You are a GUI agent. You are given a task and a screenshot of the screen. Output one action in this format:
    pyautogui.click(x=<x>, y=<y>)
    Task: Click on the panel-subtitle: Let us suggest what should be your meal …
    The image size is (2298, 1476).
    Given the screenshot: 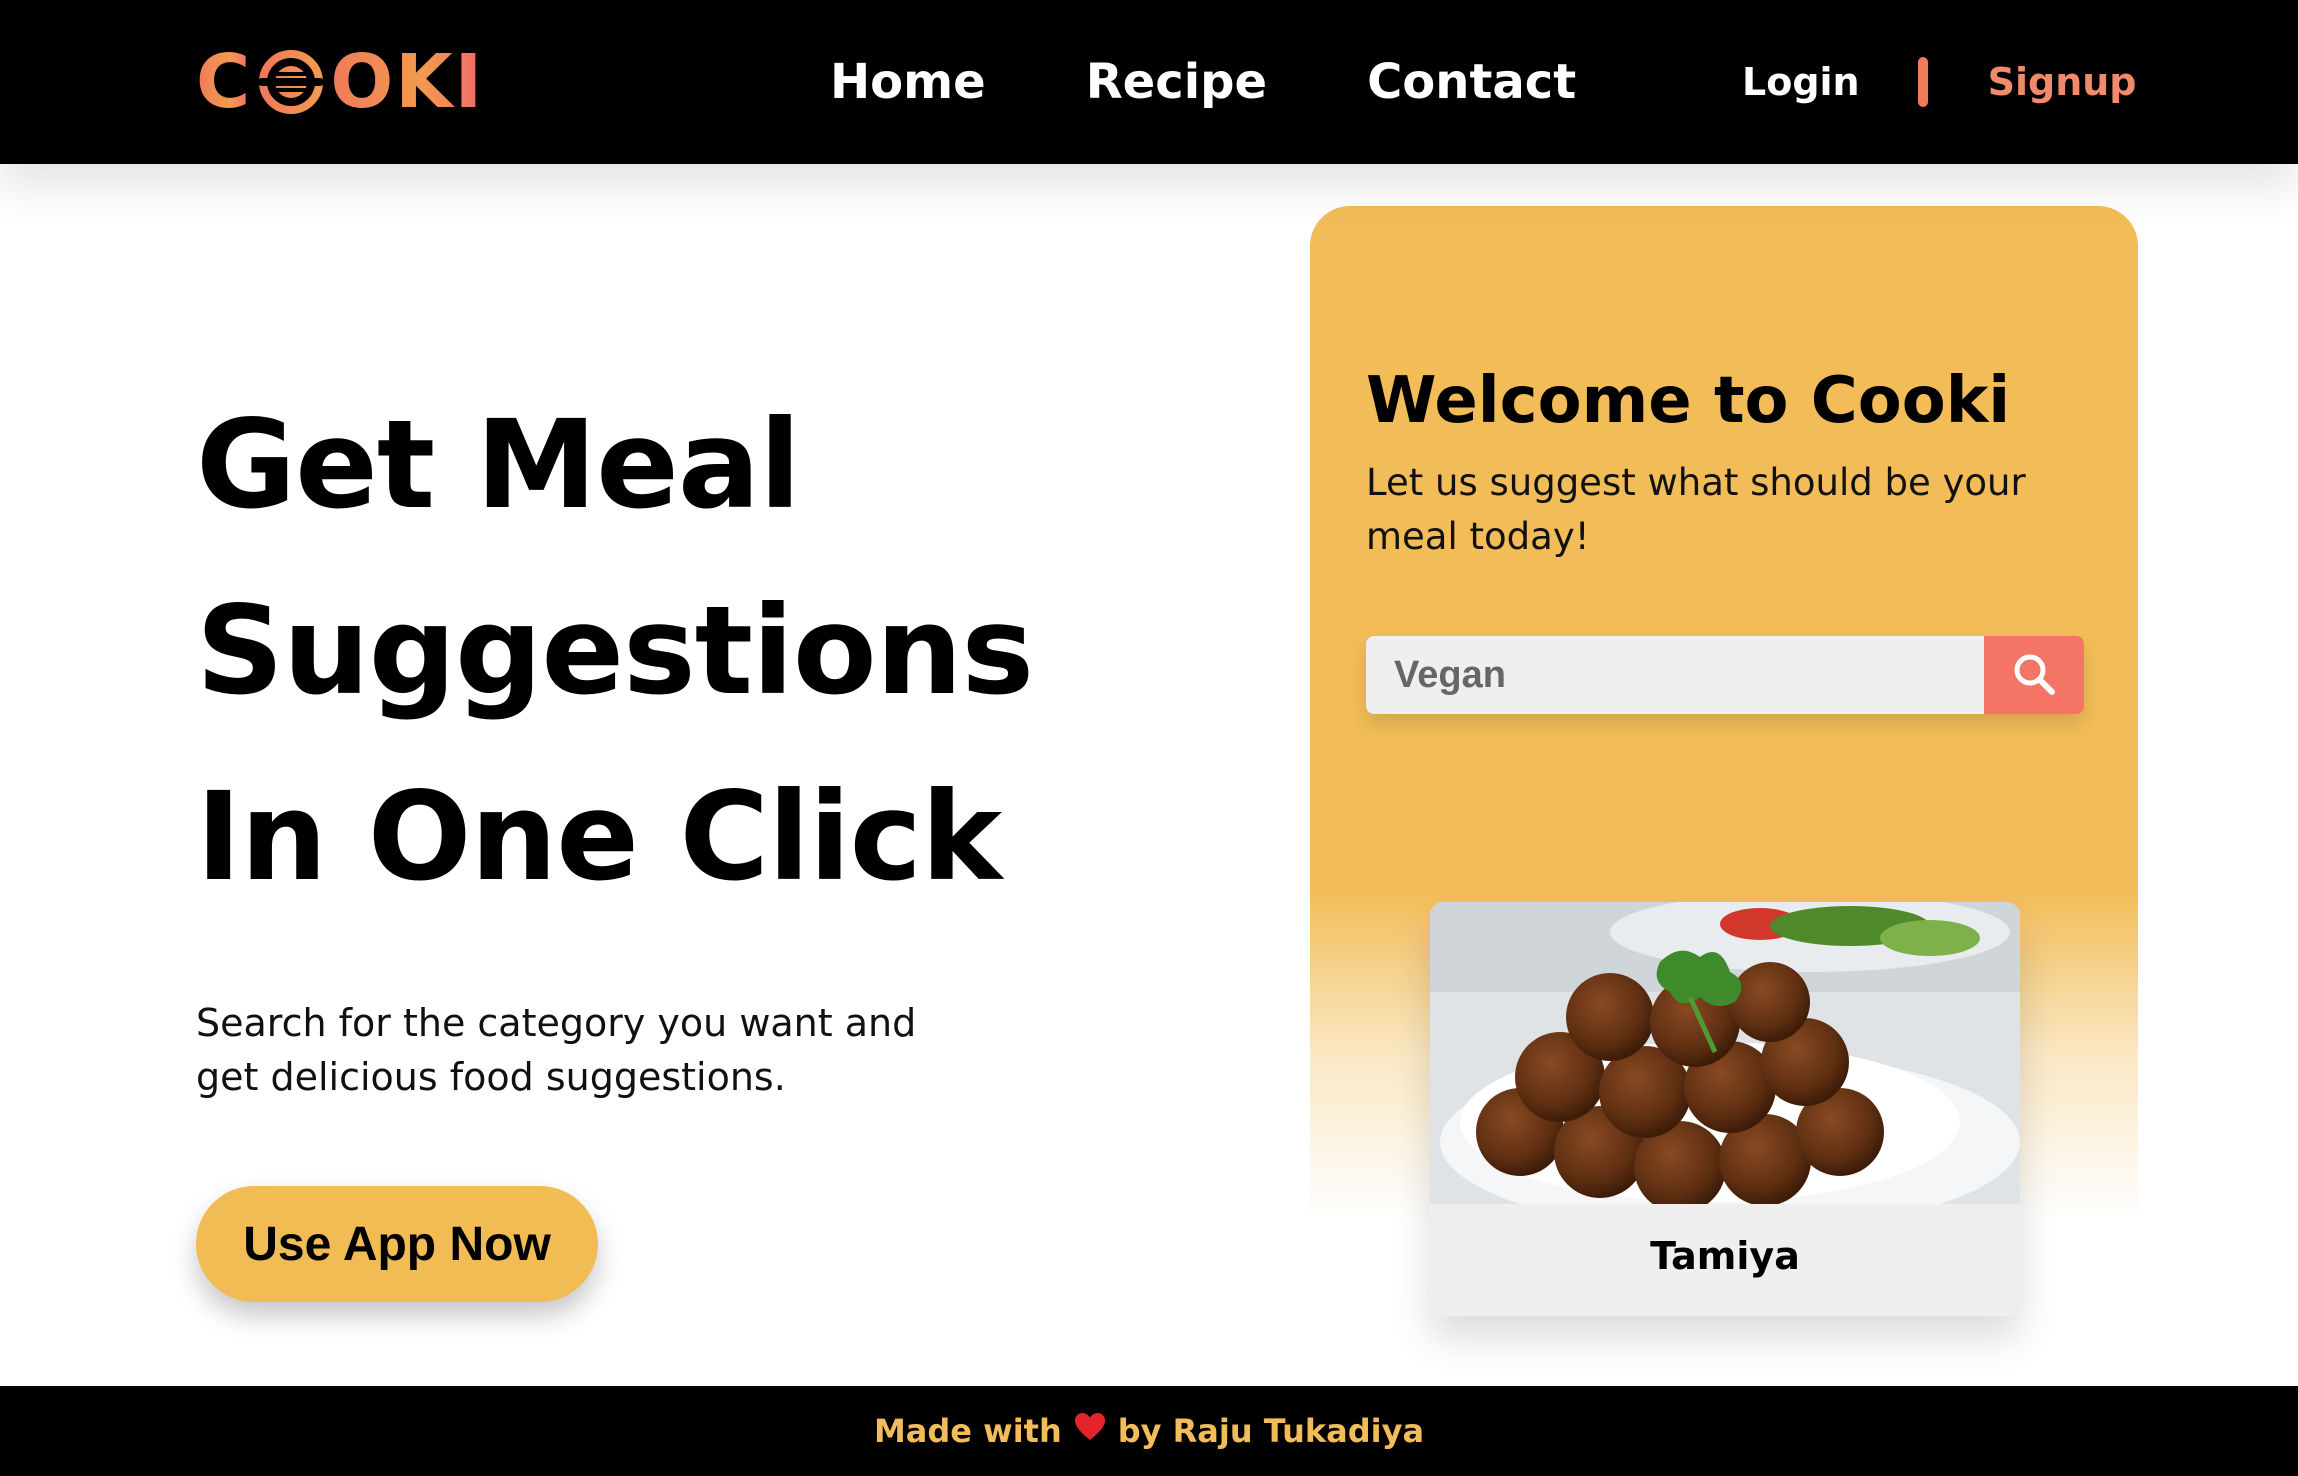 What is the action you would take?
    pyautogui.click(x=1696, y=509)
    